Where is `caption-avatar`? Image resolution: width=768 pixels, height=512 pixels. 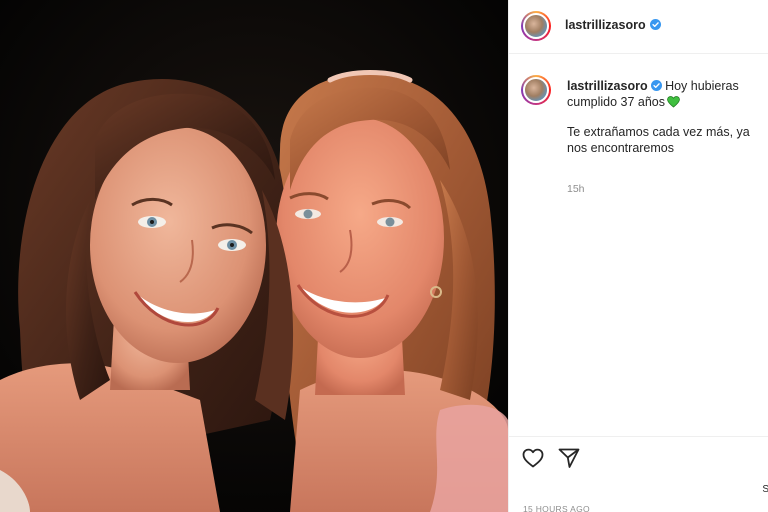
caption-avatar is located at coordinates (536, 90).